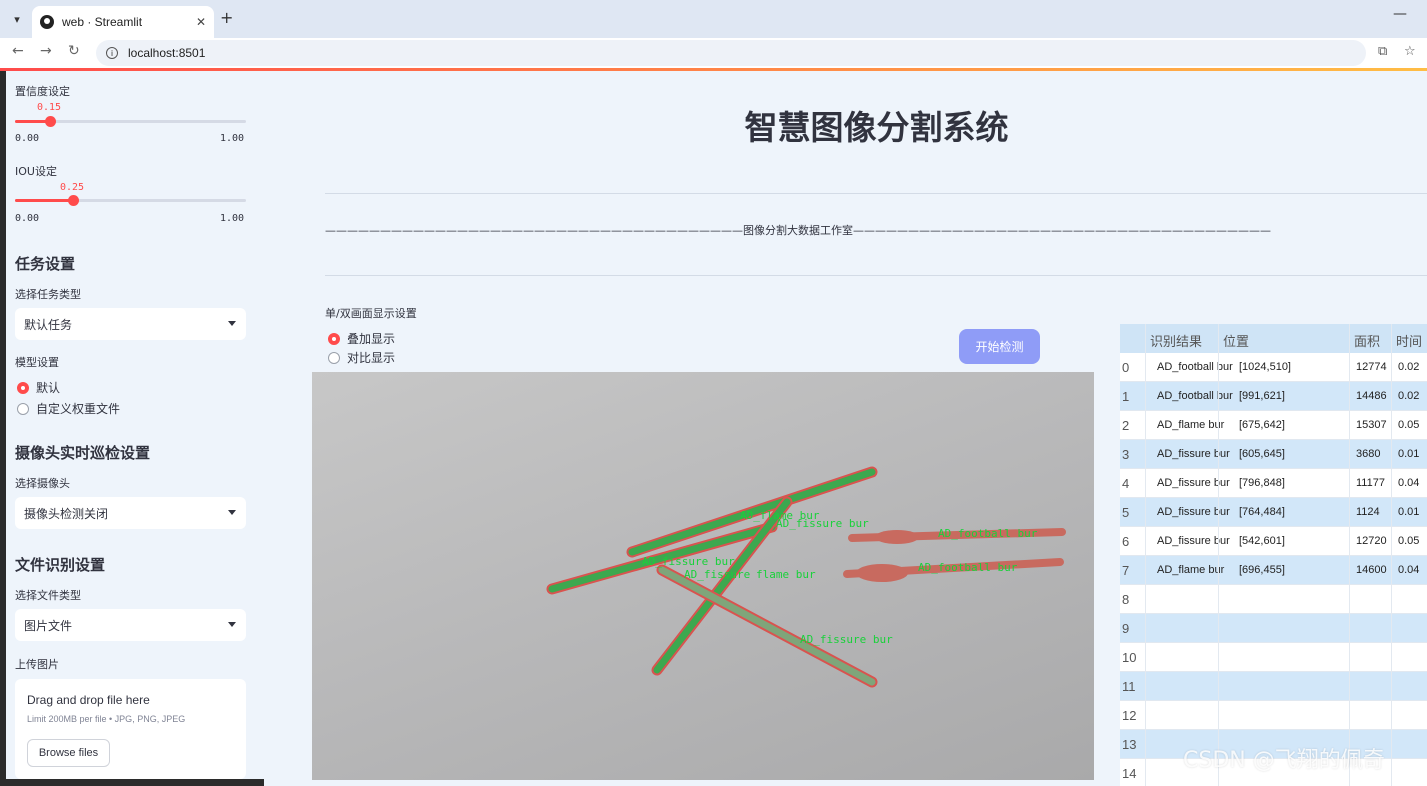 The height and width of the screenshot is (786, 1427). What do you see at coordinates (49, 107) in the screenshot?
I see `confidence-value: 0.15` at bounding box center [49, 107].